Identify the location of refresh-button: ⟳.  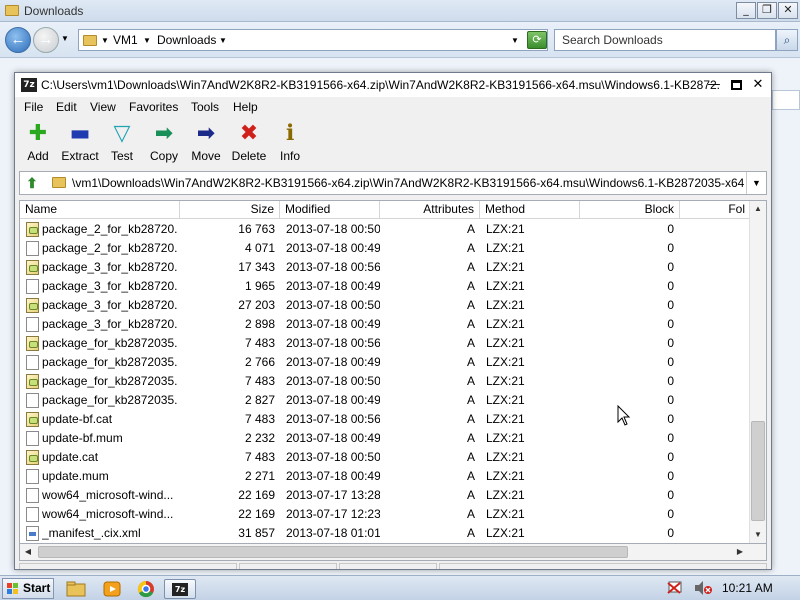
(537, 40).